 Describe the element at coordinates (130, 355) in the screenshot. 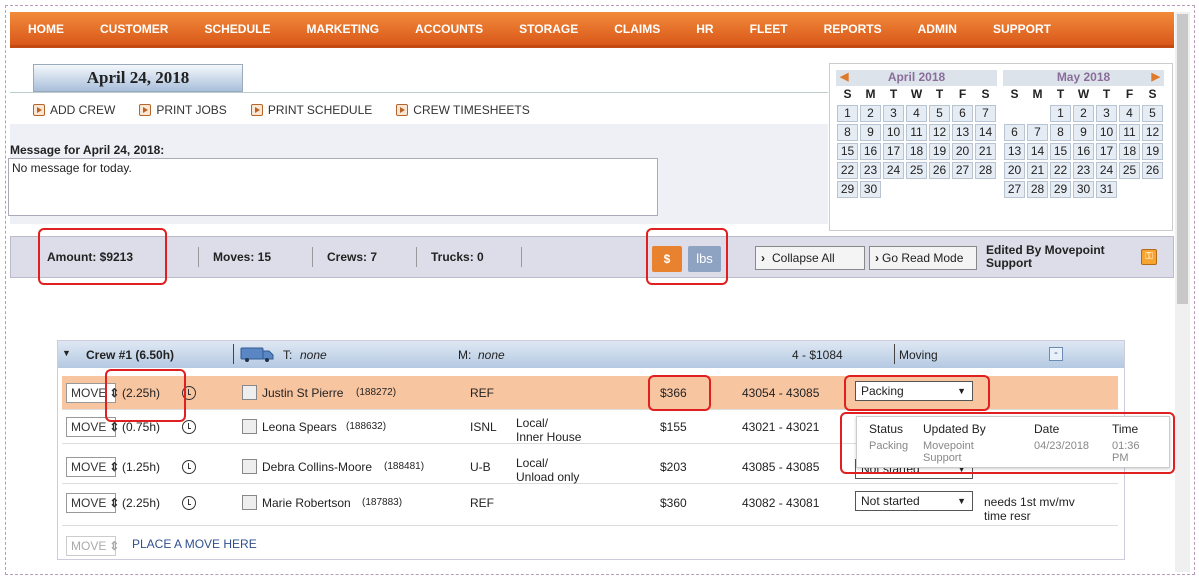

I see `crew-name: Crew #1 (6.50h)` at that location.